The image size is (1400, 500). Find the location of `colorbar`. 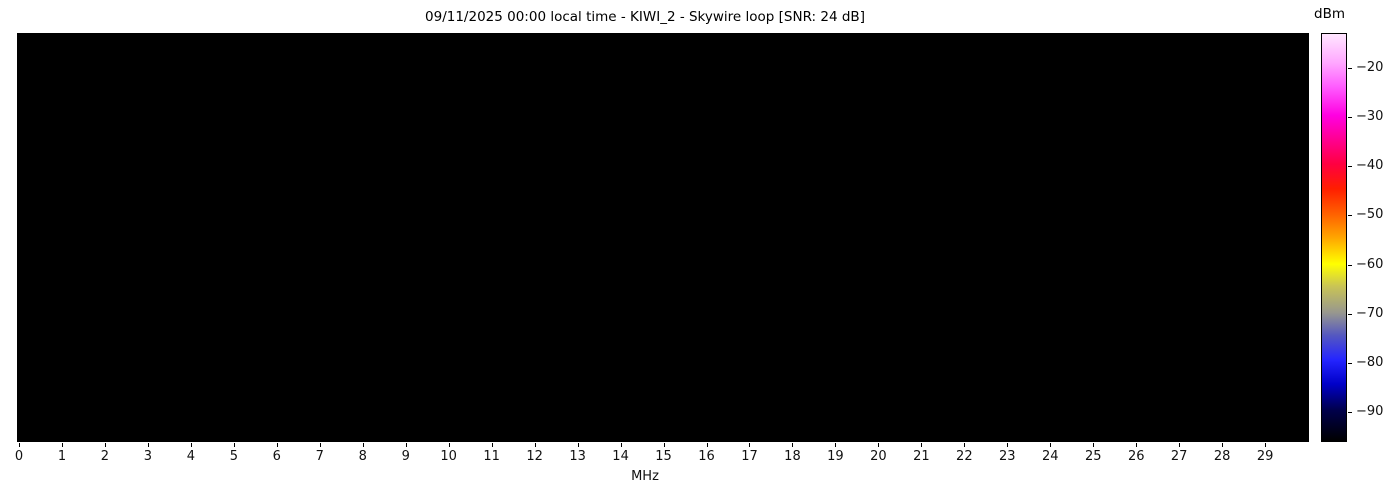

colorbar is located at coordinates (1334, 237).